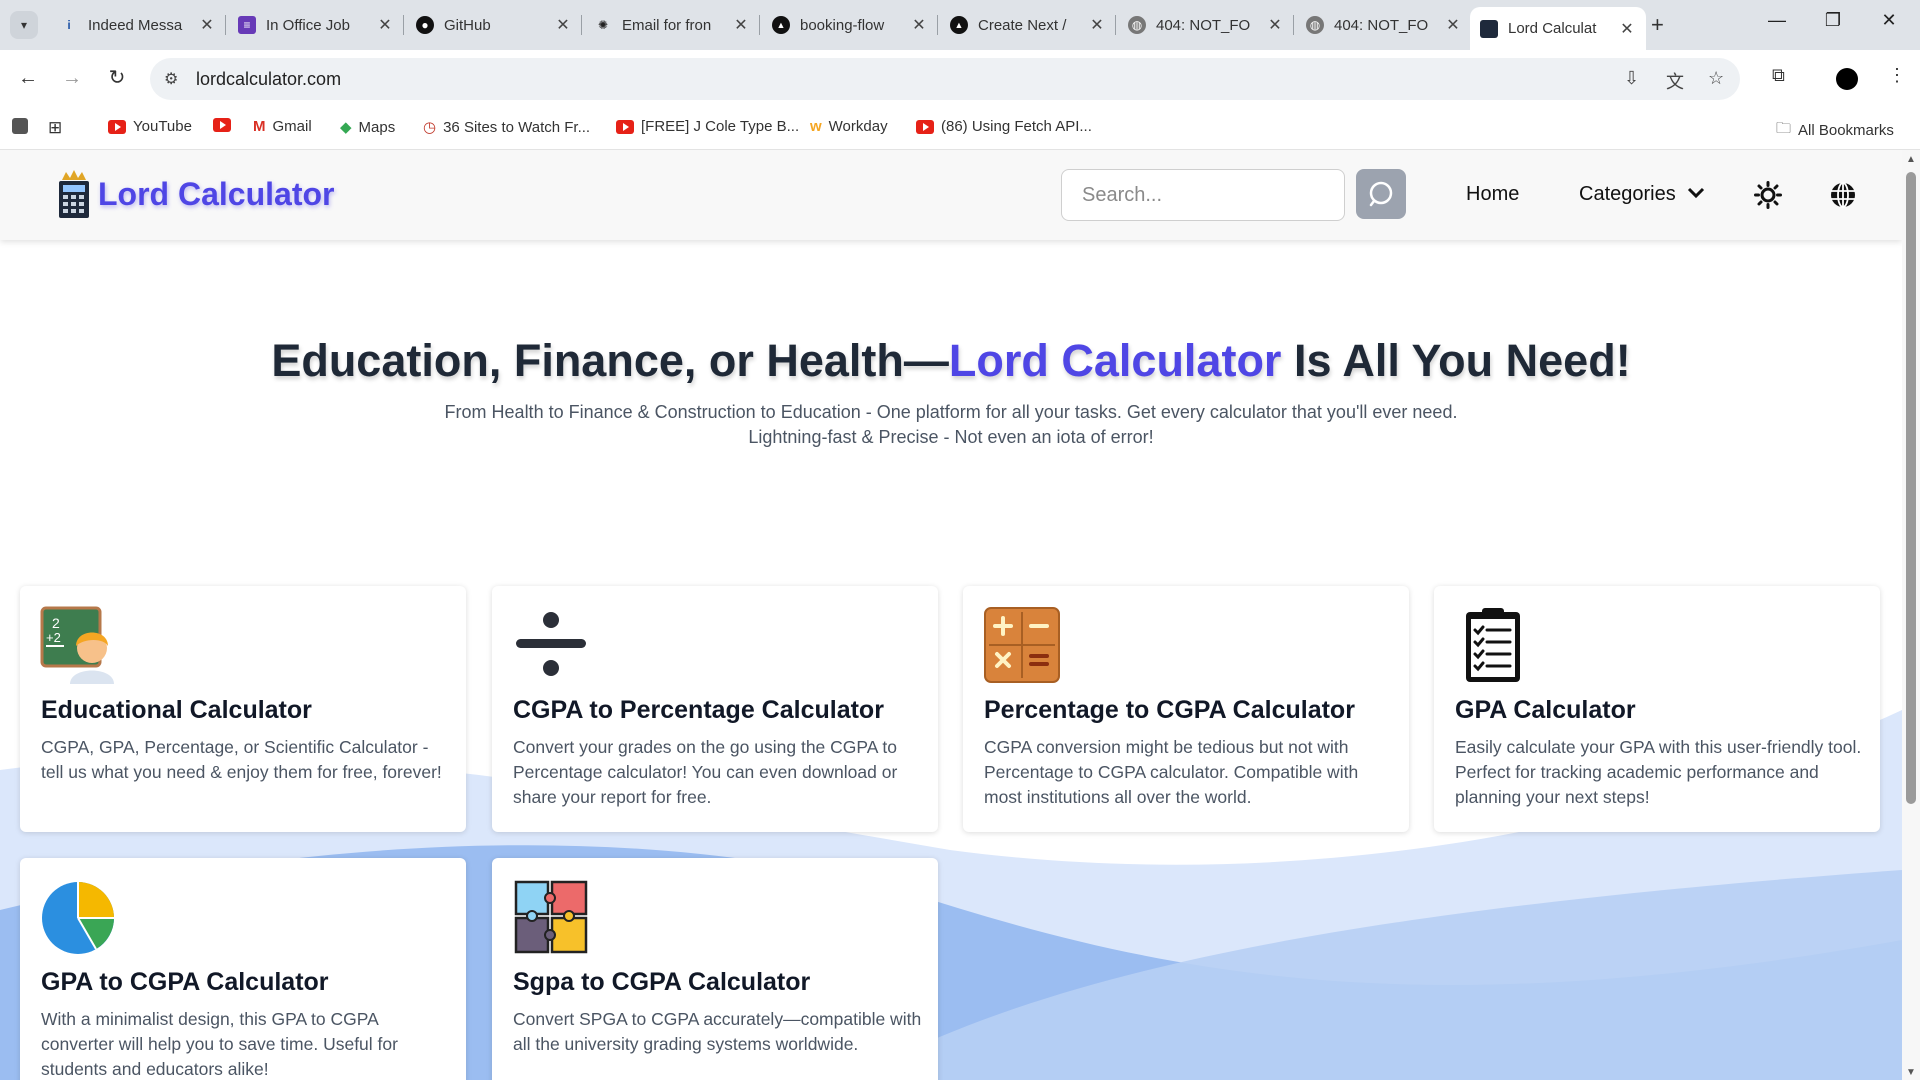 This screenshot has width=1920, height=1080. What do you see at coordinates (951, 195) in the screenshot?
I see `site-header: Lord Calculator Home Categories` at bounding box center [951, 195].